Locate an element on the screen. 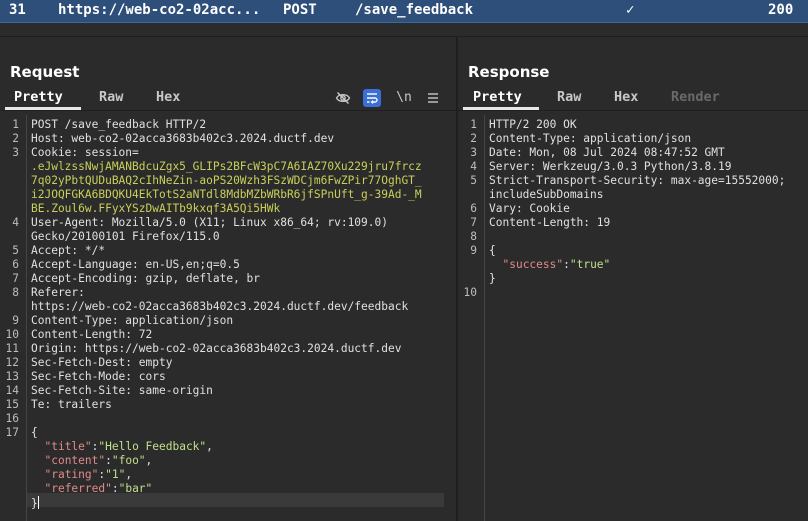 This screenshot has height=521, width=808. request-title: Request is located at coordinates (45, 72).